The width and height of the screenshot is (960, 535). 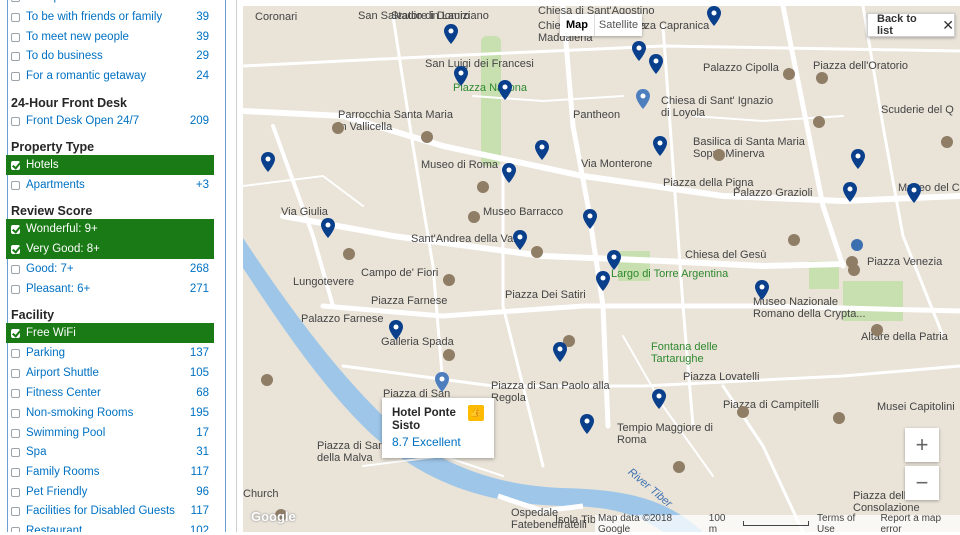 I want to click on filter-option-very-good-8: Very Good: 8+, so click(x=110, y=249).